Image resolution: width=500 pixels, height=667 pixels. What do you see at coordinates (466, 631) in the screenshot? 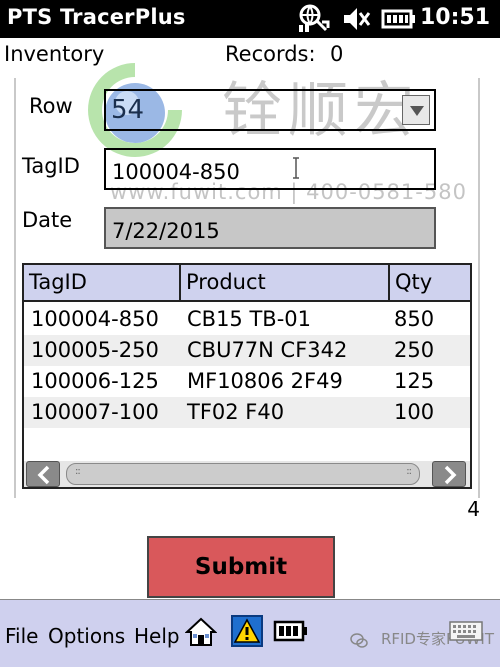
I see `keyboard-icon` at bounding box center [466, 631].